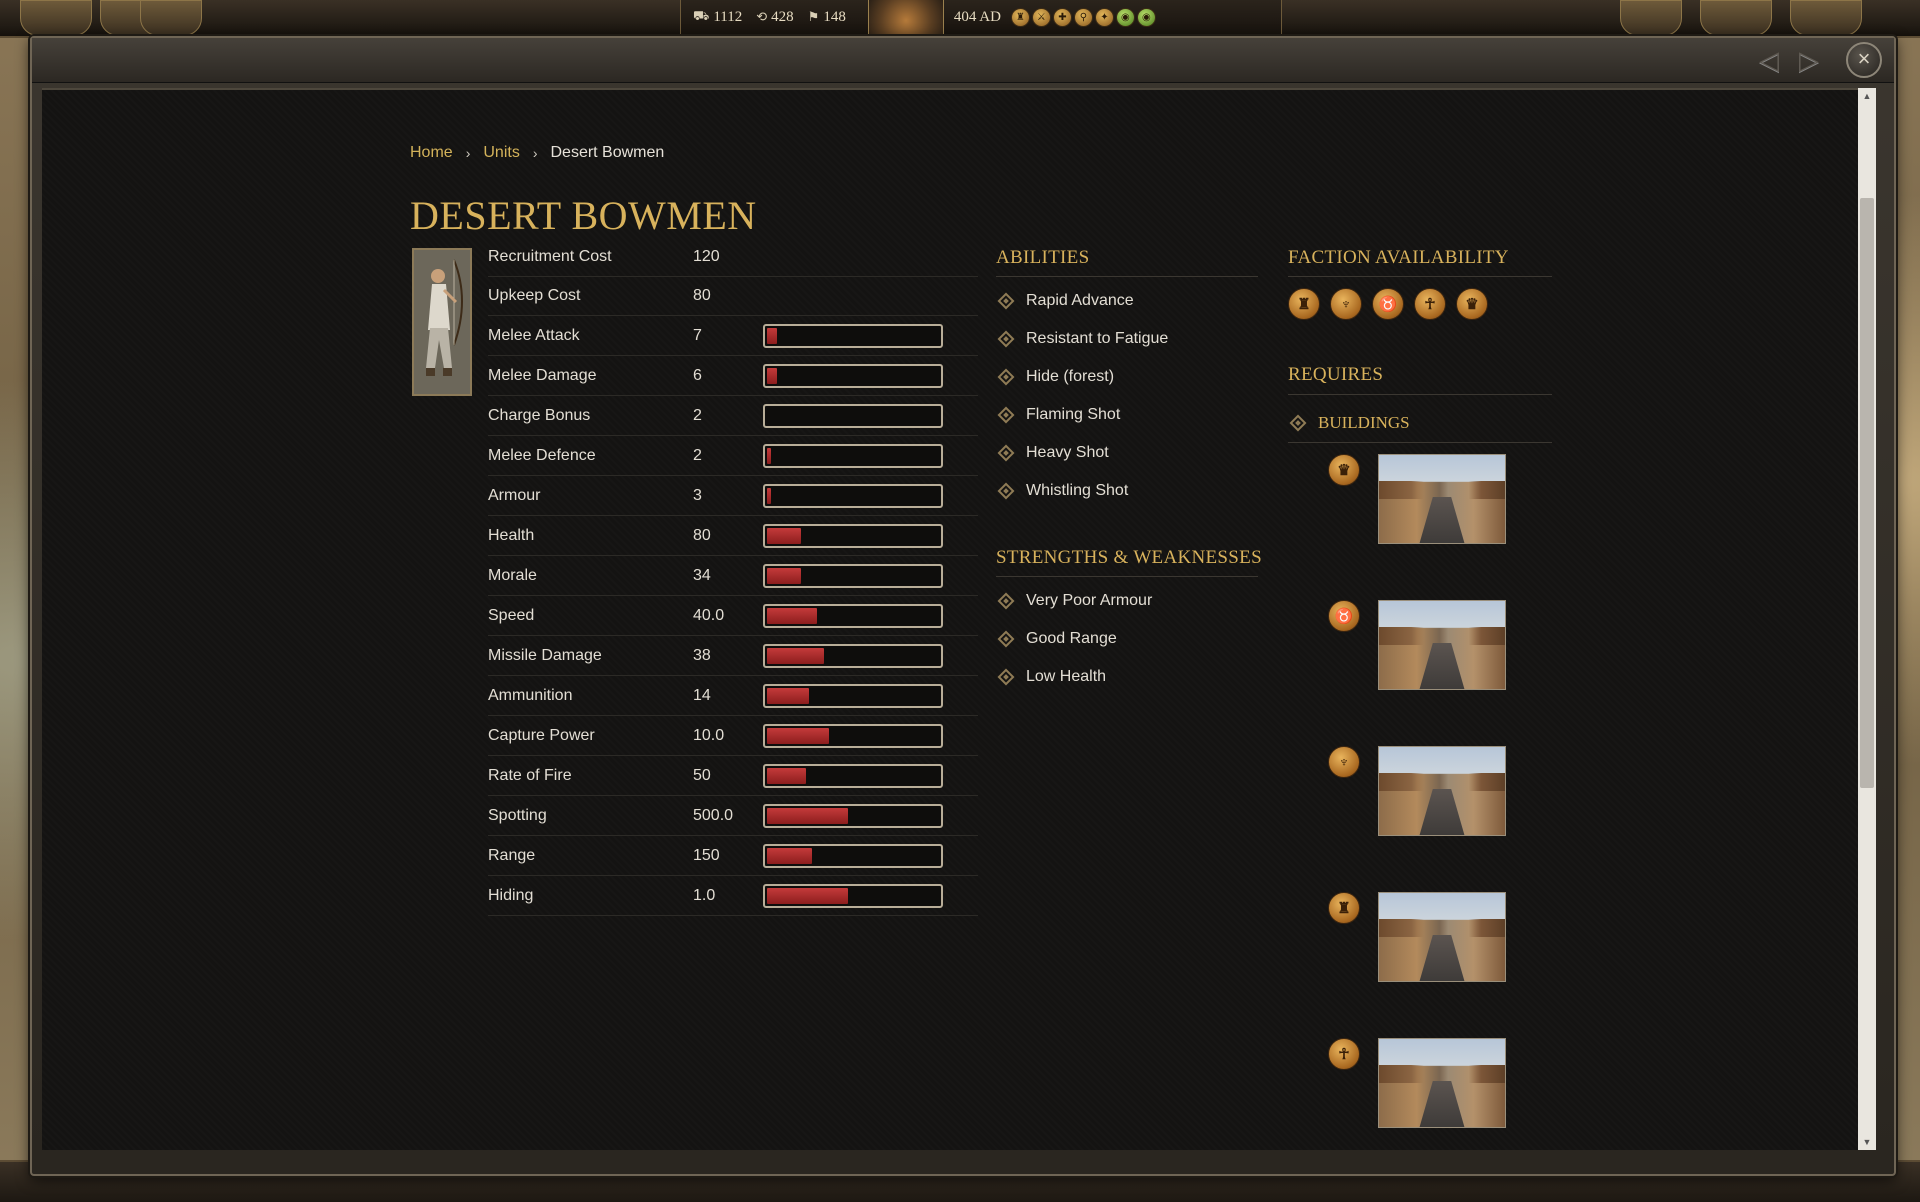  What do you see at coordinates (733, 536) in the screenshot?
I see `stat-row: Health 80` at bounding box center [733, 536].